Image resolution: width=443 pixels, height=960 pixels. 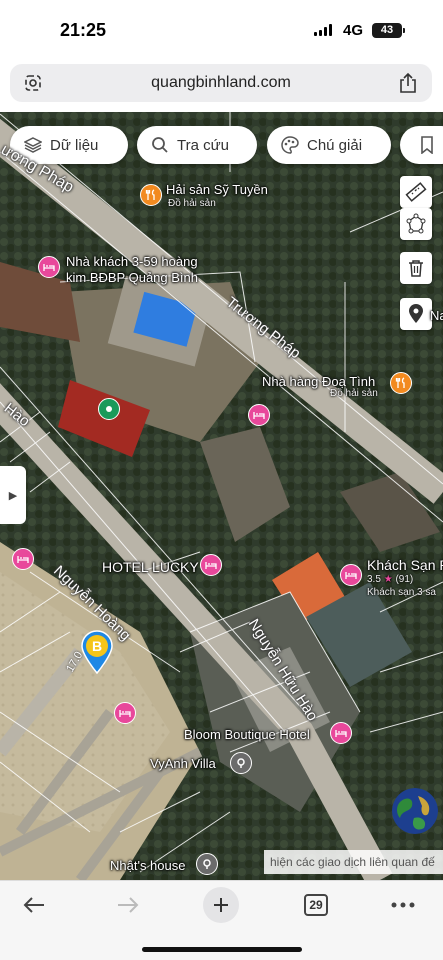 I want to click on tabs-count: 29, so click(x=316, y=905).